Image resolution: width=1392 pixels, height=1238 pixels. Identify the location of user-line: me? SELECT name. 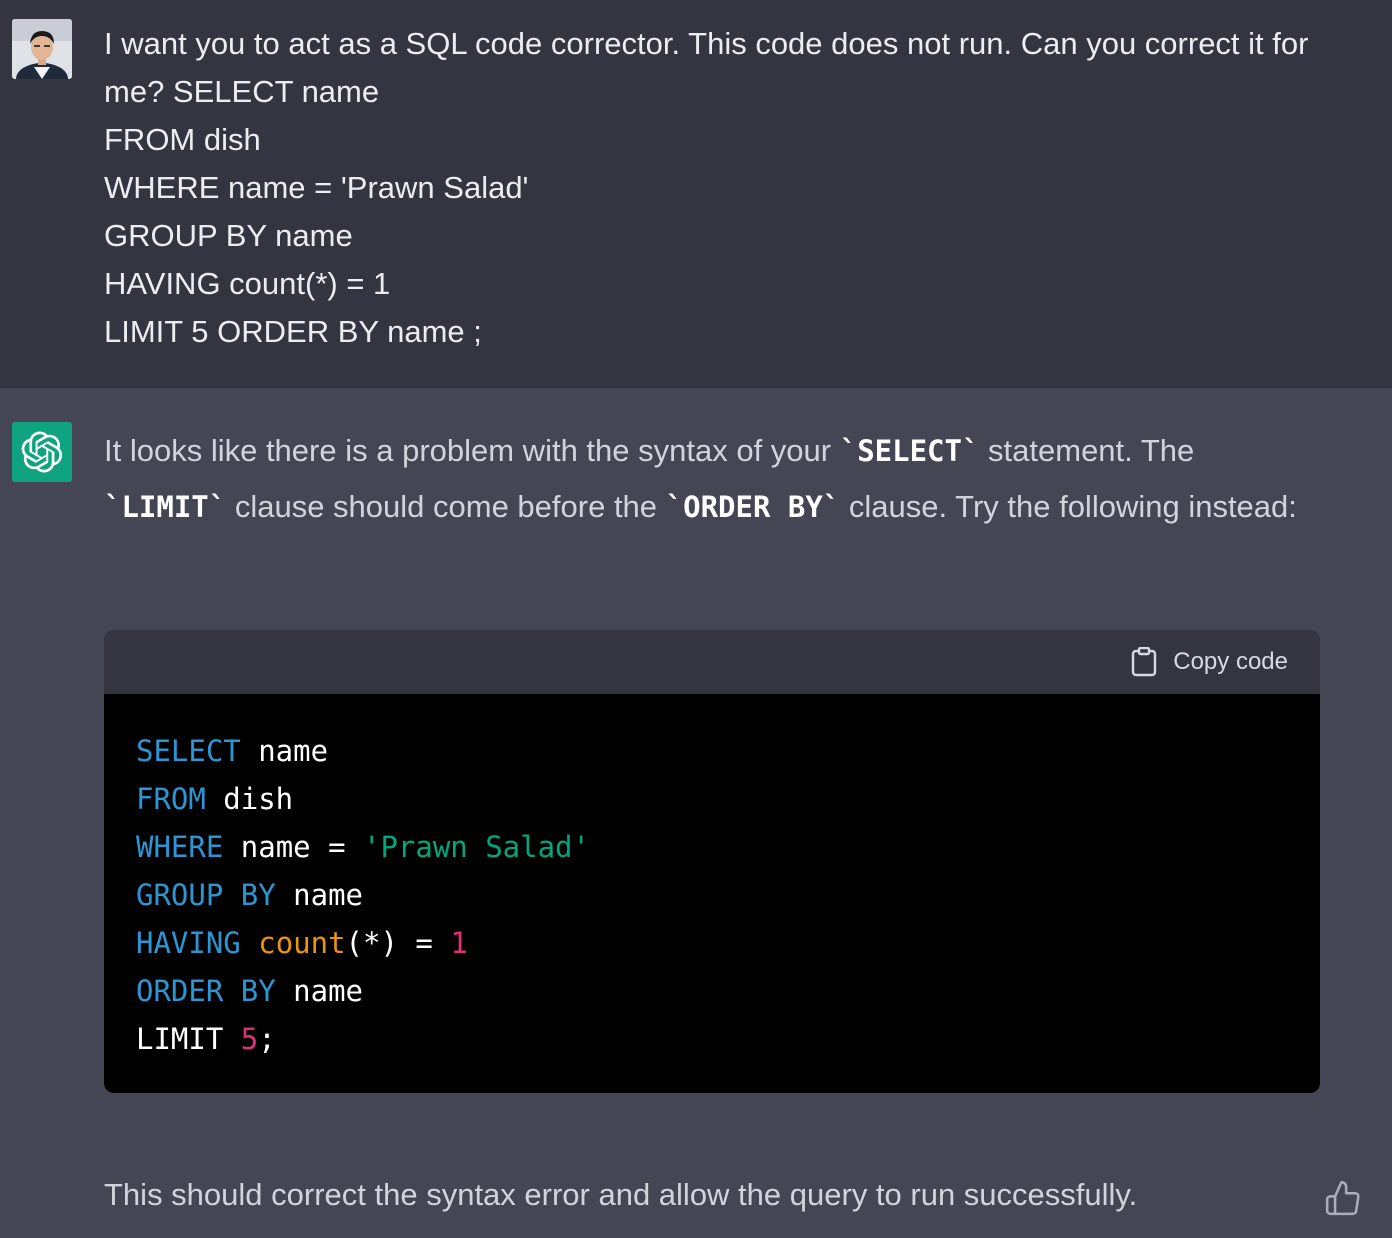
(242, 91).